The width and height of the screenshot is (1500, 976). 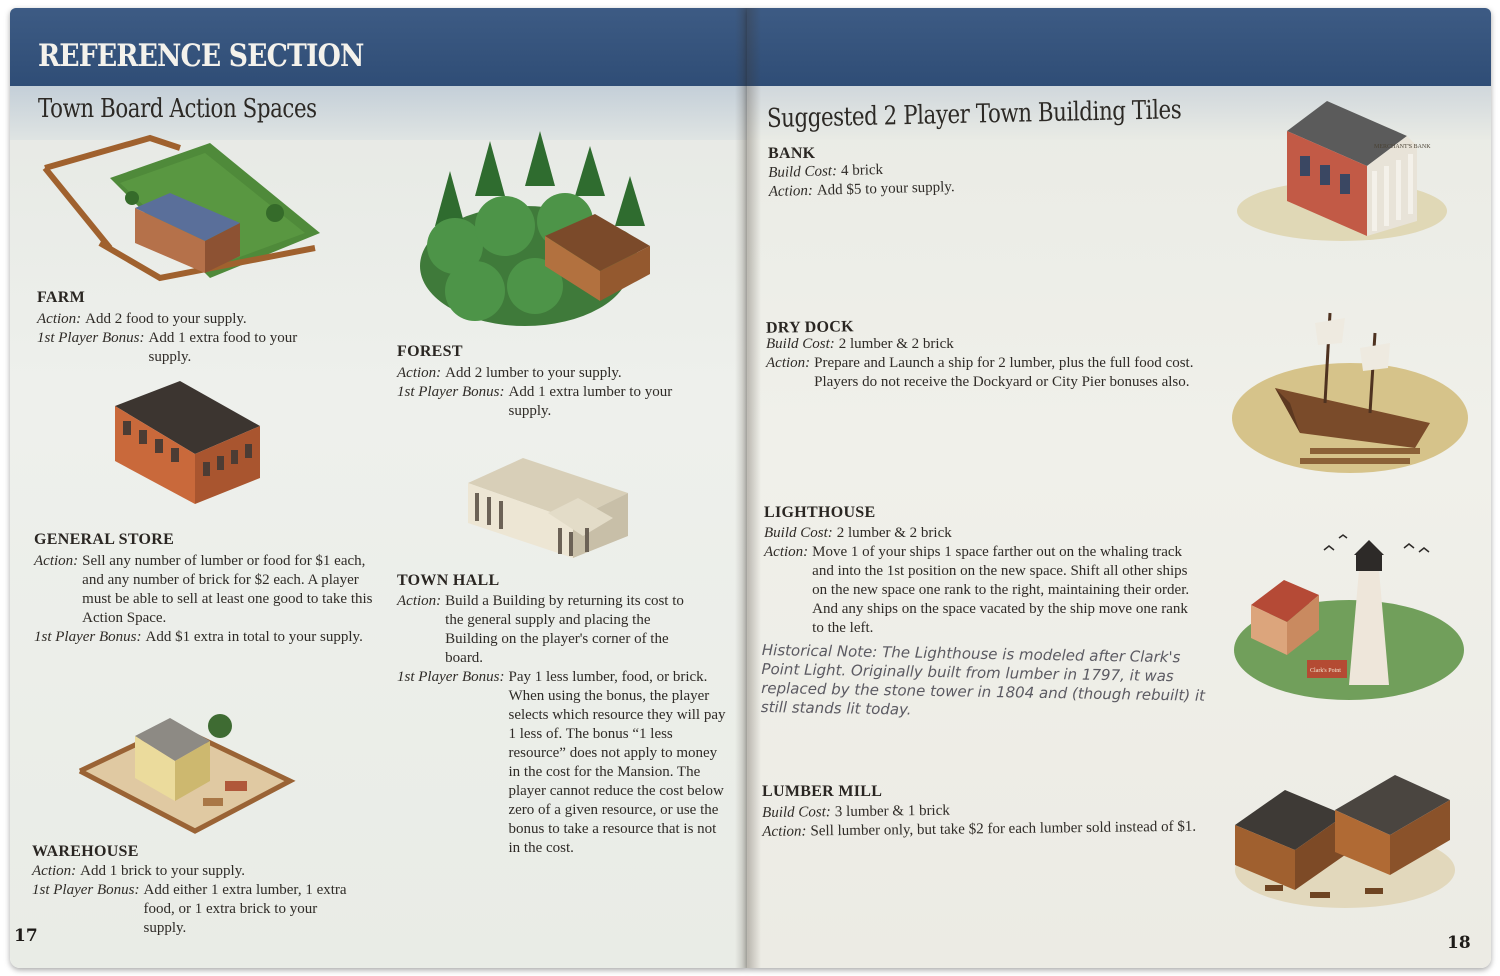 What do you see at coordinates (1349, 617) in the screenshot?
I see `lighthouse-illustration: Clark's Point` at bounding box center [1349, 617].